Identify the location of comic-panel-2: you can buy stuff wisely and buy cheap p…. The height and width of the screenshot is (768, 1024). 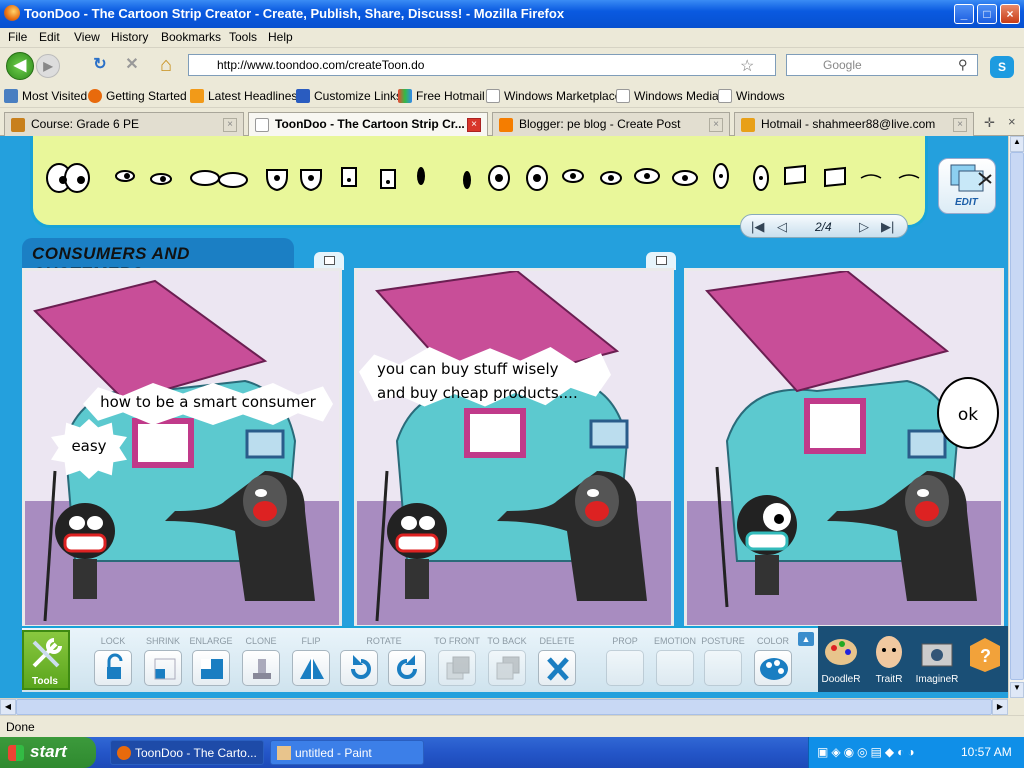
(514, 448).